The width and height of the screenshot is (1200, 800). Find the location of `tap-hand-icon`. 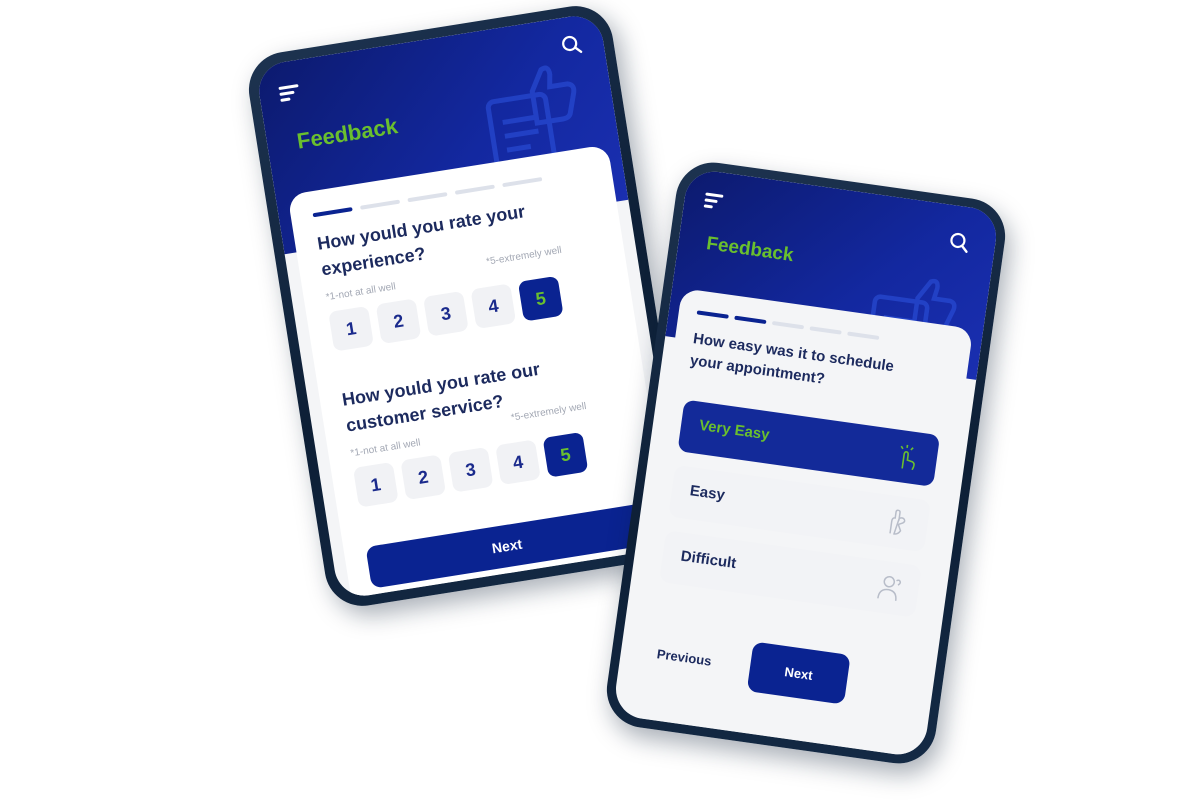

tap-hand-icon is located at coordinates (907, 457).